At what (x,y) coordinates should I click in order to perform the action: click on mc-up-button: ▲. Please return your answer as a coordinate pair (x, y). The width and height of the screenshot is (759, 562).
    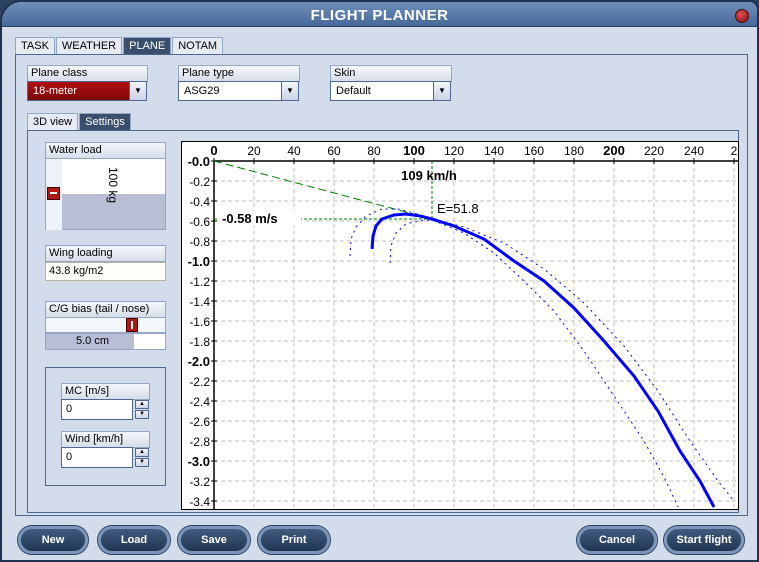
    Looking at the image, I should click on (142, 404).